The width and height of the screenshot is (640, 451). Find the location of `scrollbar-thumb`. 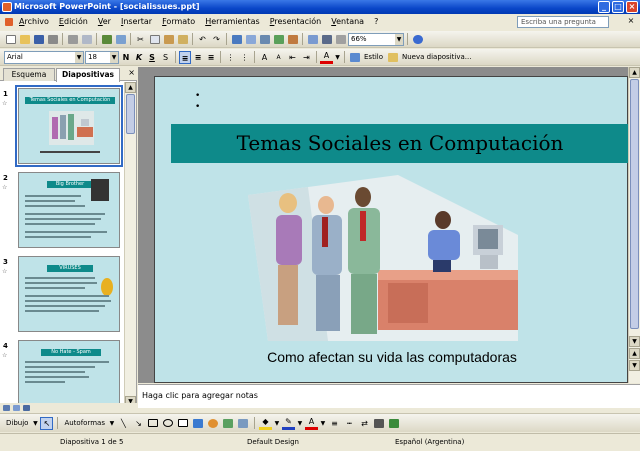

scrollbar-thumb is located at coordinates (634, 204).